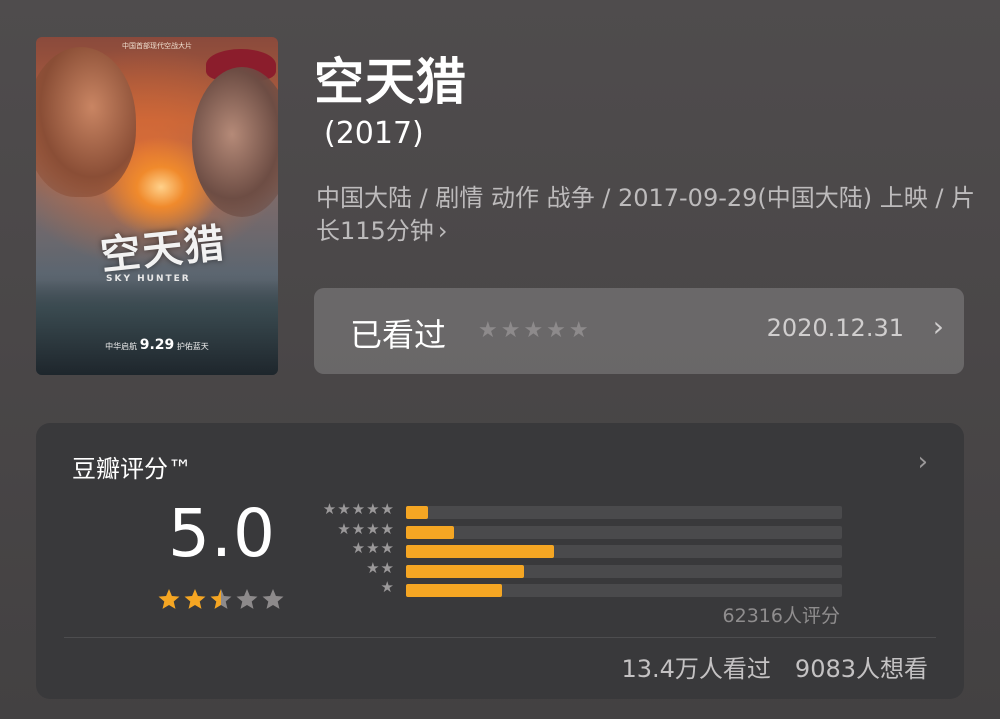 The height and width of the screenshot is (719, 1000). What do you see at coordinates (861, 669) in the screenshot?
I see `want-count: 9083人想看` at bounding box center [861, 669].